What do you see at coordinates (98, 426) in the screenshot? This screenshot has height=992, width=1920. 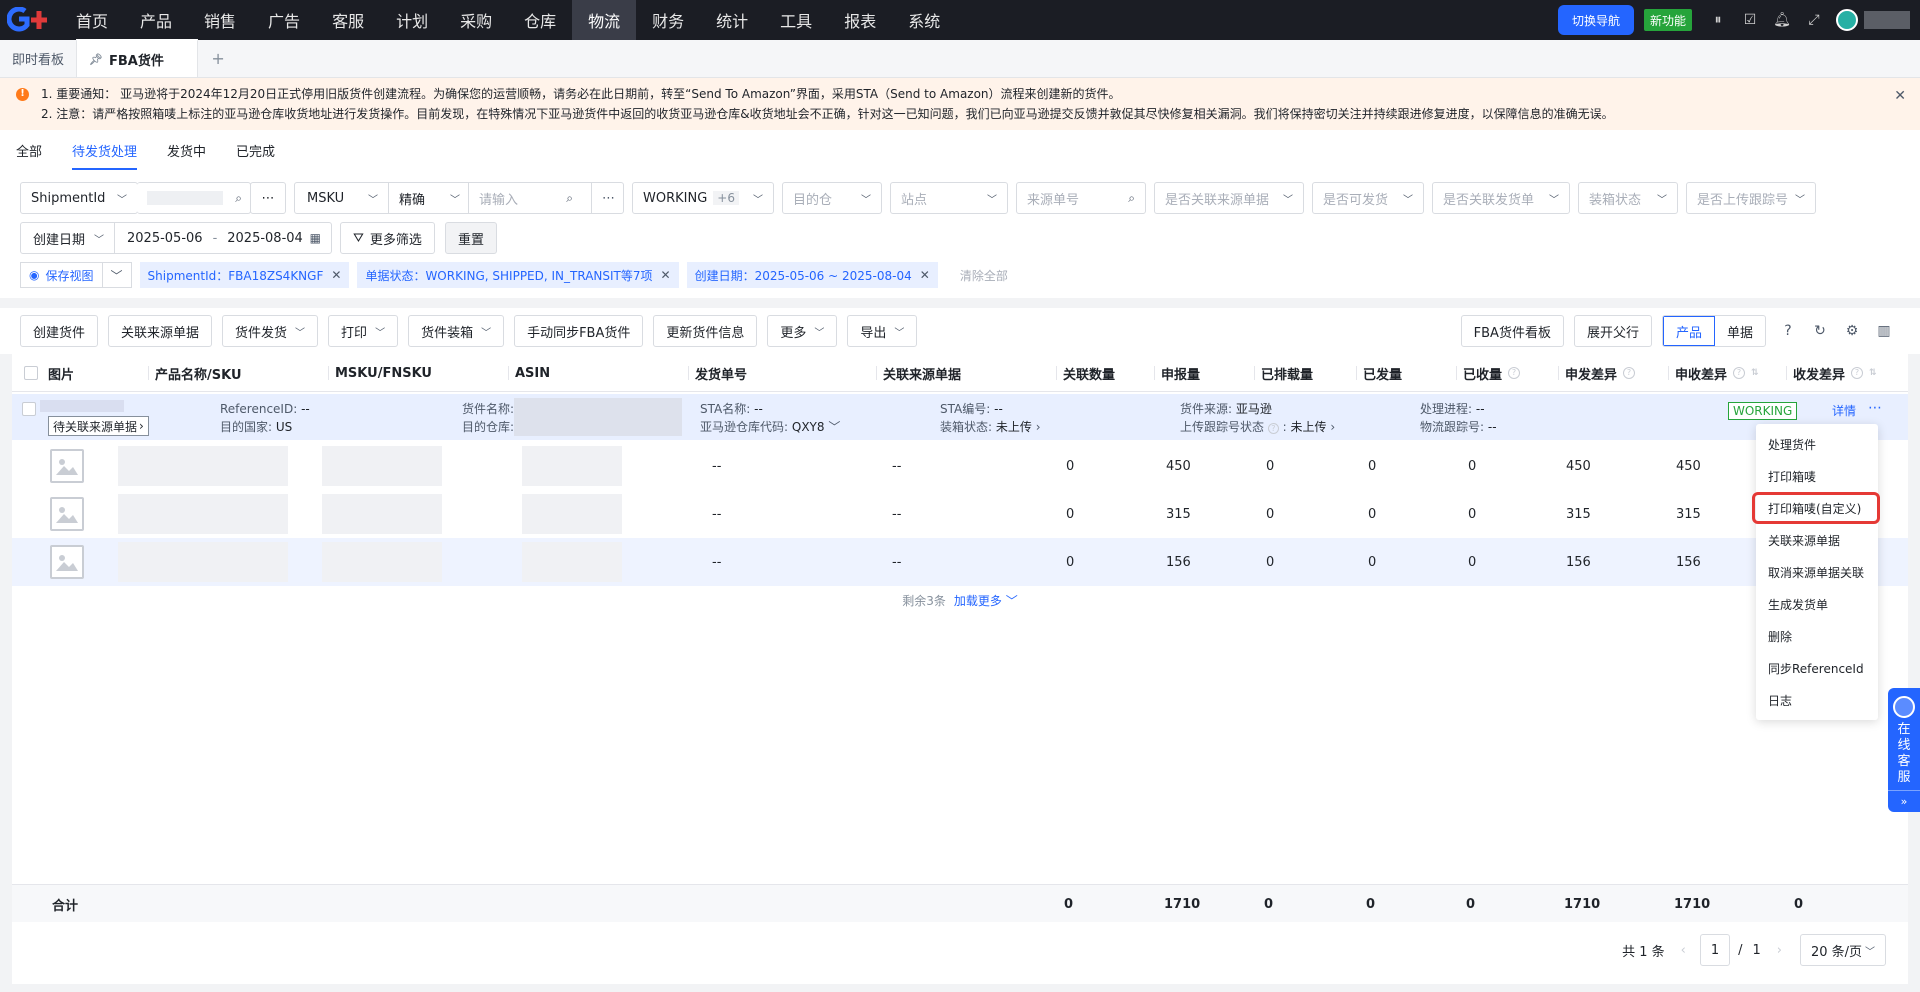 I see `link-source-doc-button: 待关联来源单据 ›` at bounding box center [98, 426].